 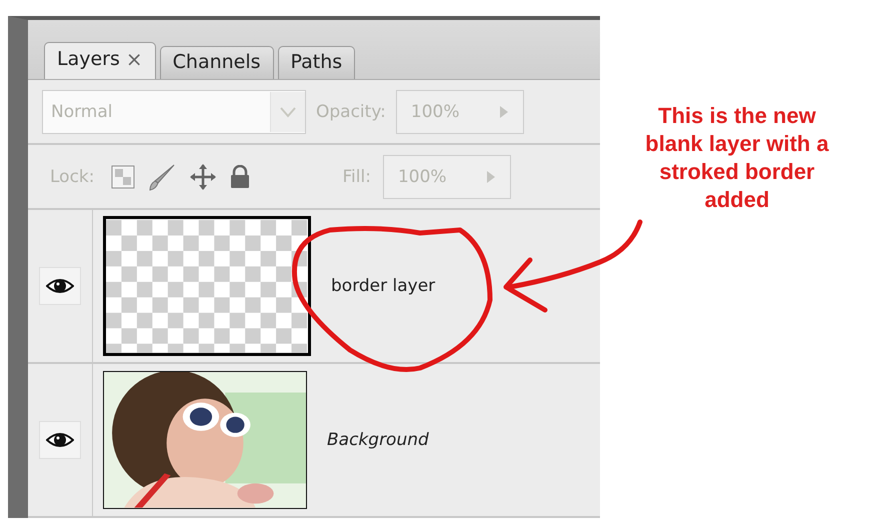 I want to click on lock-label: Lock:, so click(x=72, y=176).